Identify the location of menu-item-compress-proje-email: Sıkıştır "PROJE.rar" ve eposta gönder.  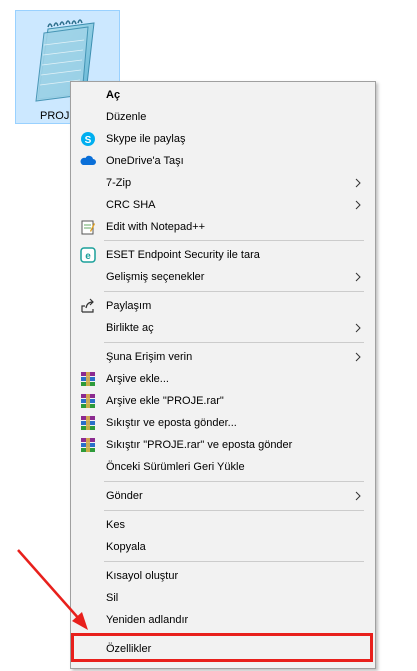
(223, 445).